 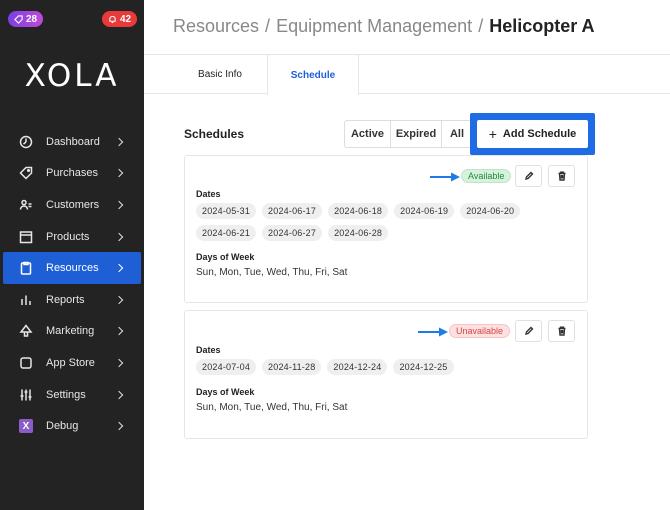 I want to click on tab-bar: Basic Info Schedule, so click(x=407, y=75).